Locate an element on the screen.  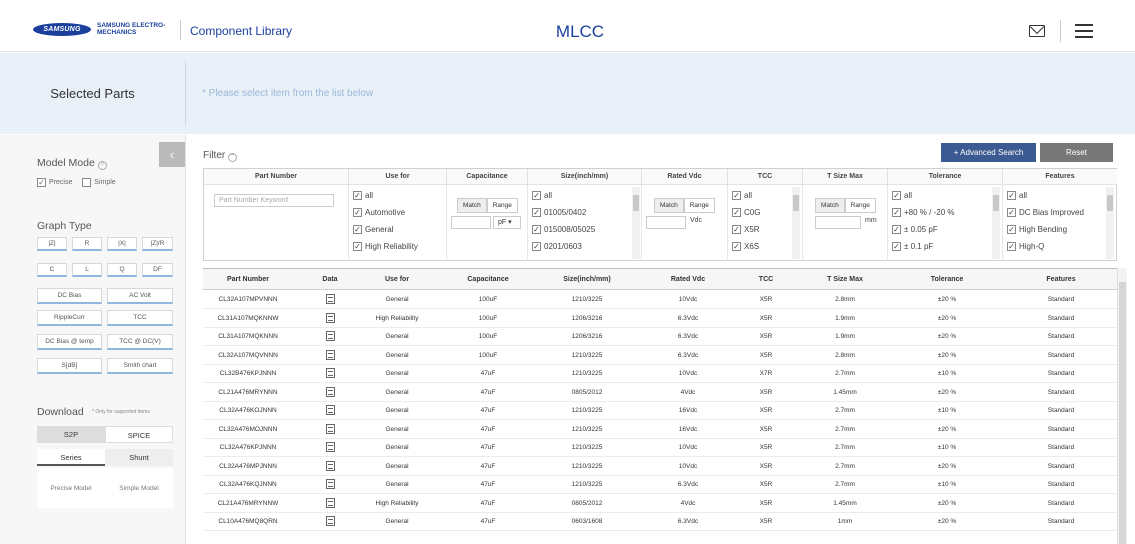
tcc-option-c0g: ✓ C0G is located at coordinates (765, 212).